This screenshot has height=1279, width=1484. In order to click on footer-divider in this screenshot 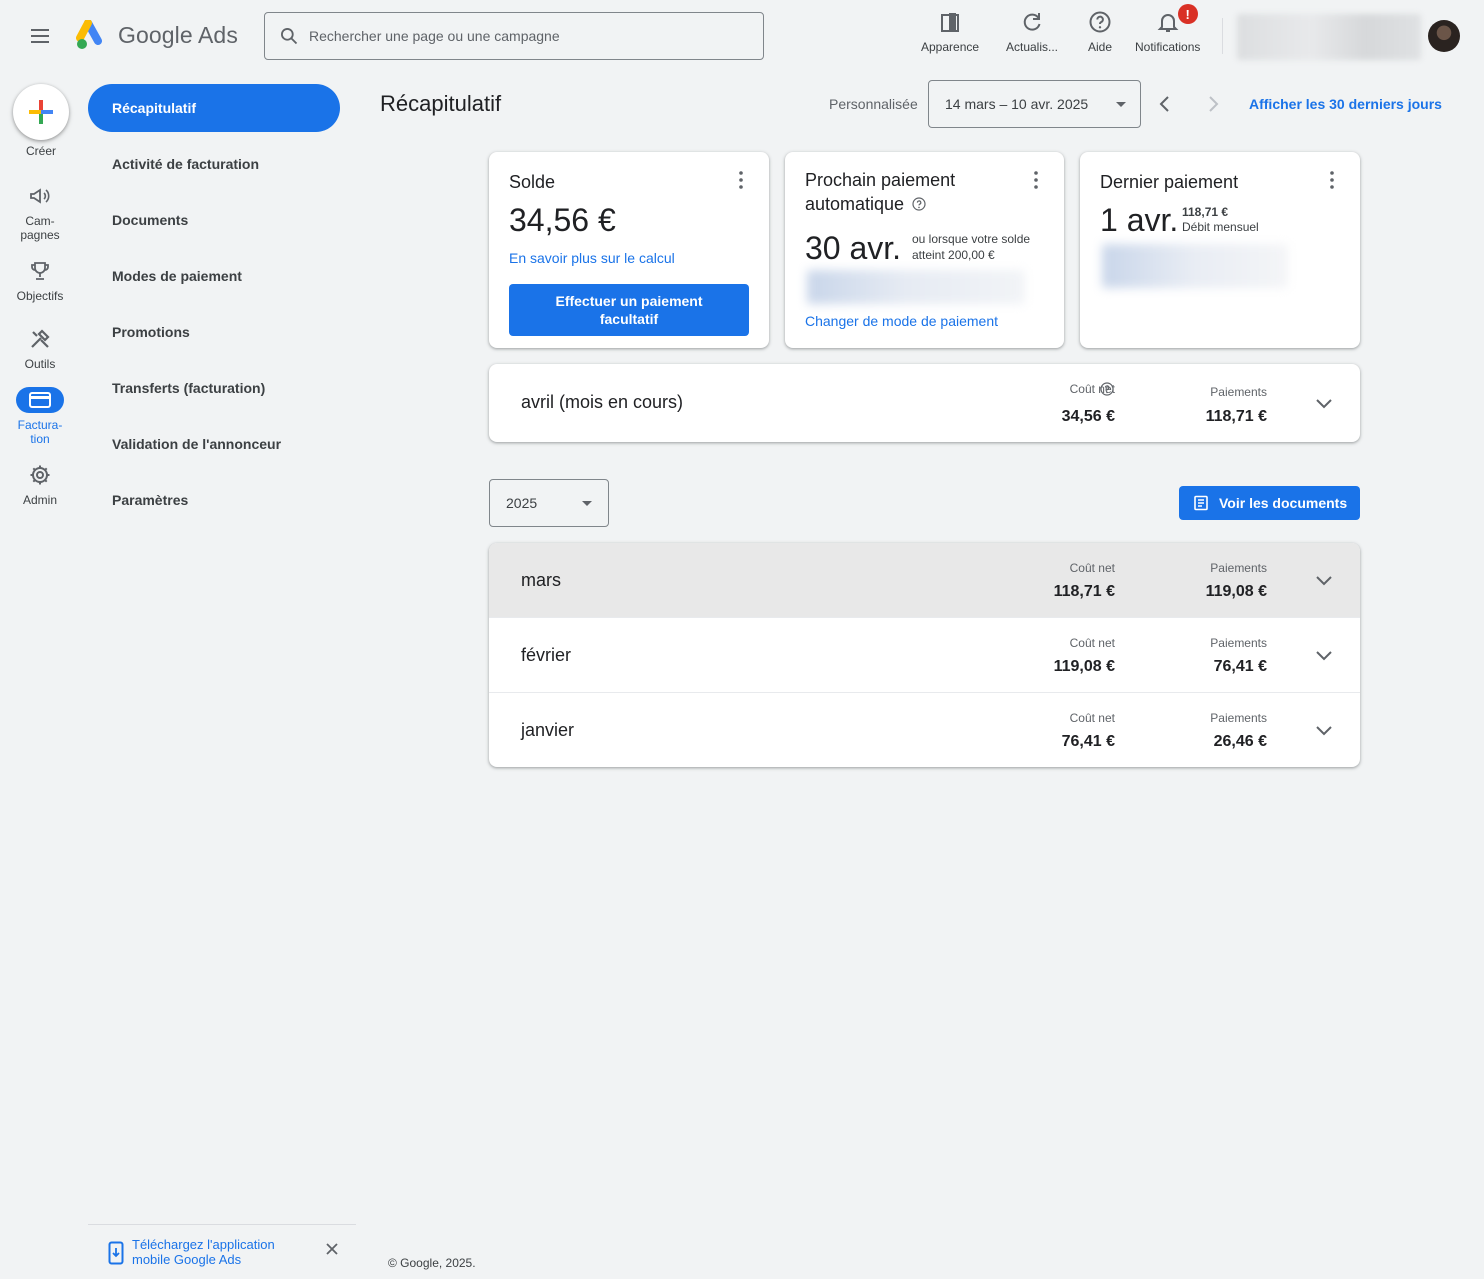, I will do `click(222, 1224)`.